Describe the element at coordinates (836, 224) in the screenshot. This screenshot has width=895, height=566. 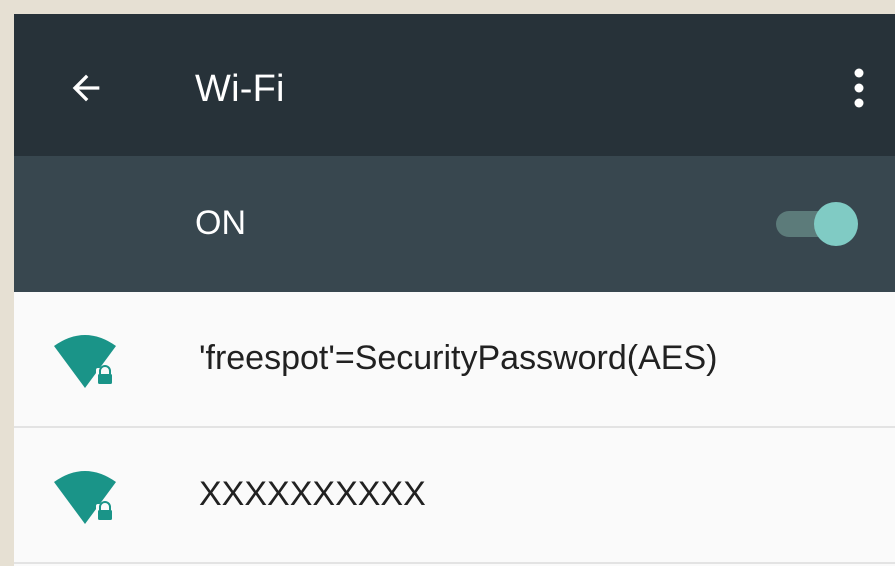
I see `switch-thumb` at that location.